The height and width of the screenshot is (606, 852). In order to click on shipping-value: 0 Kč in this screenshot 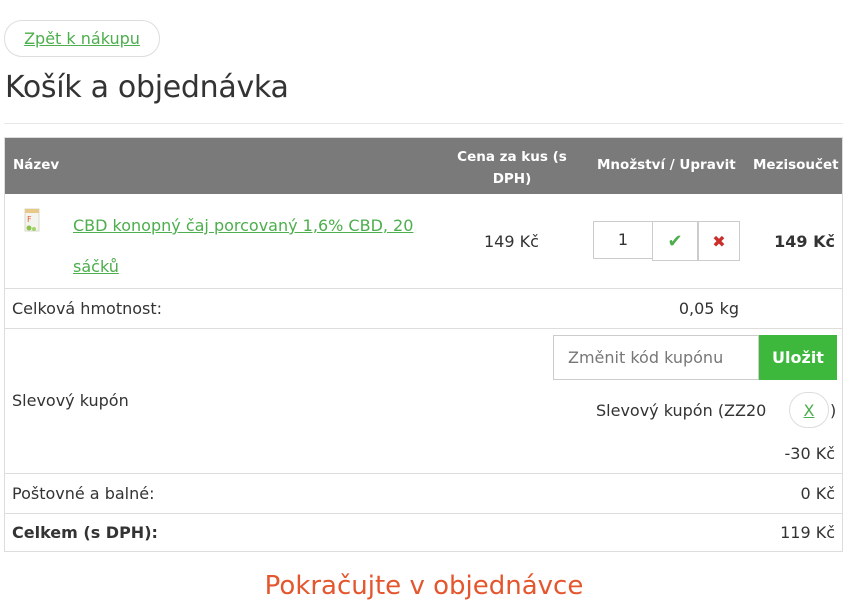, I will do `click(817, 493)`.